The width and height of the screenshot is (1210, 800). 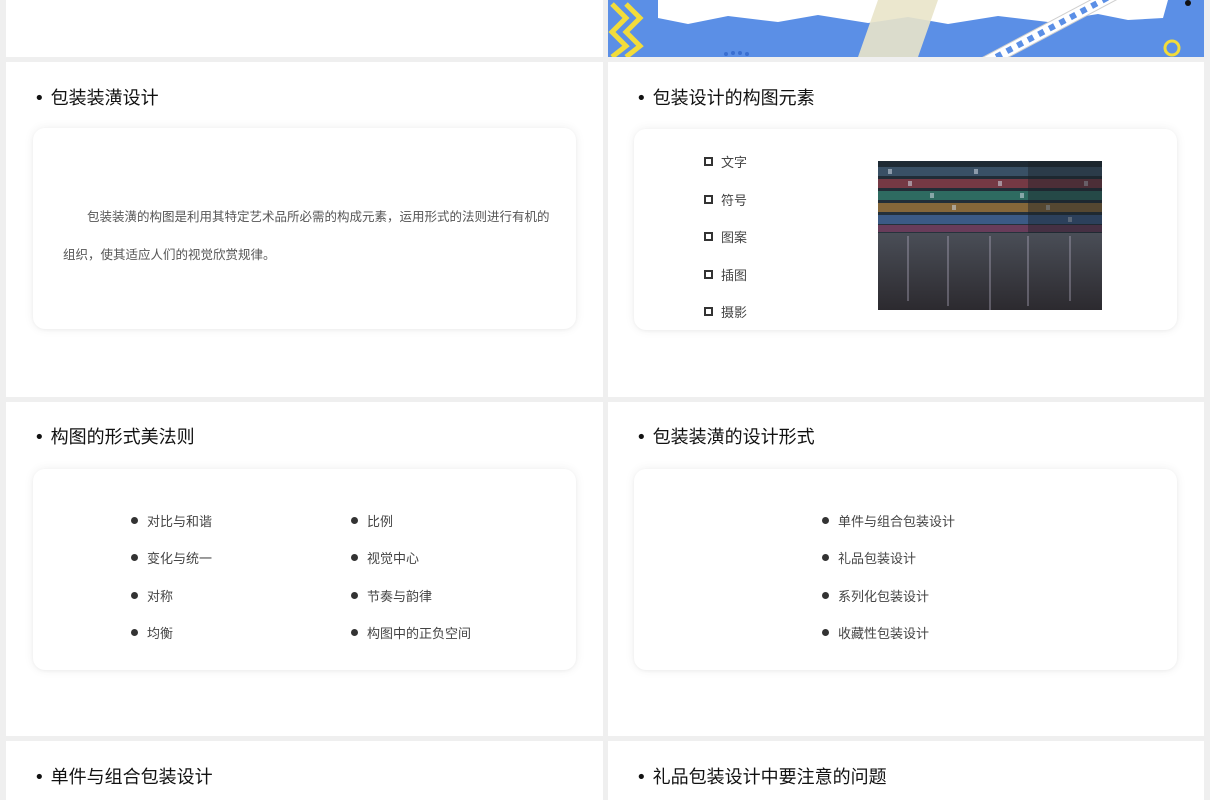 What do you see at coordinates (888, 520) in the screenshot?
I see `list-item: 单件与组合包装设计` at bounding box center [888, 520].